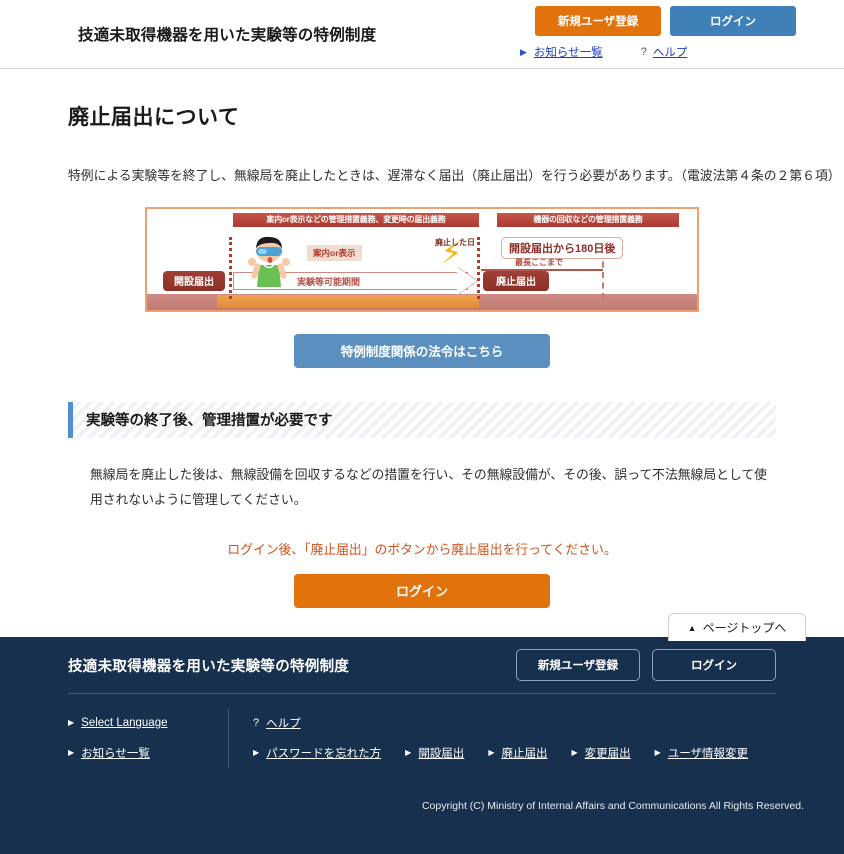 Image resolution: width=844 pixels, height=854 pixels. What do you see at coordinates (455, 242) in the screenshot?
I see `diagram-note-date: 廃止した日` at bounding box center [455, 242].